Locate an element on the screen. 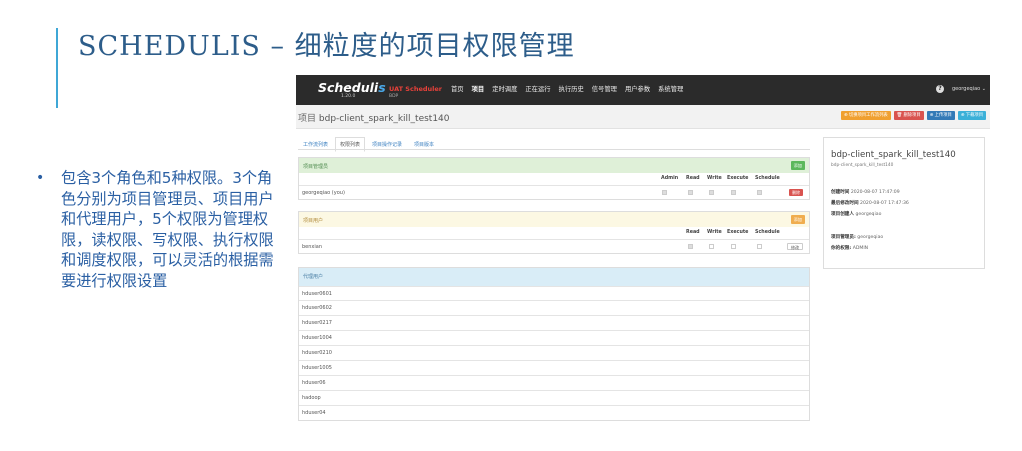 This screenshot has height=451, width=1022. menu-item-user-params: 用户参数 is located at coordinates (637, 88).